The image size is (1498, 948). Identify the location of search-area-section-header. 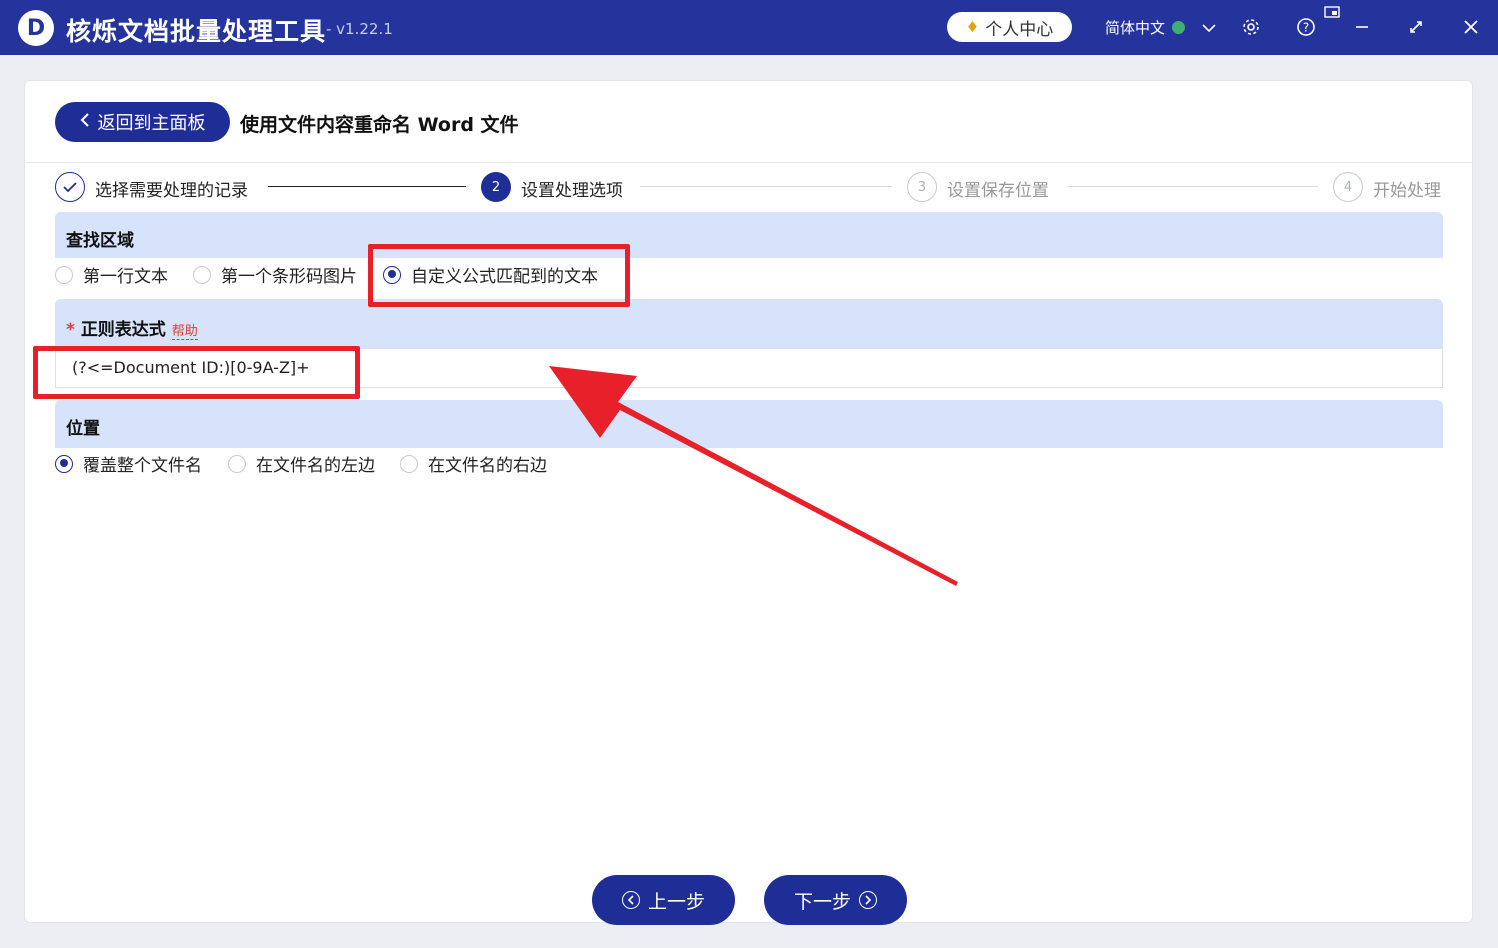
(749, 235).